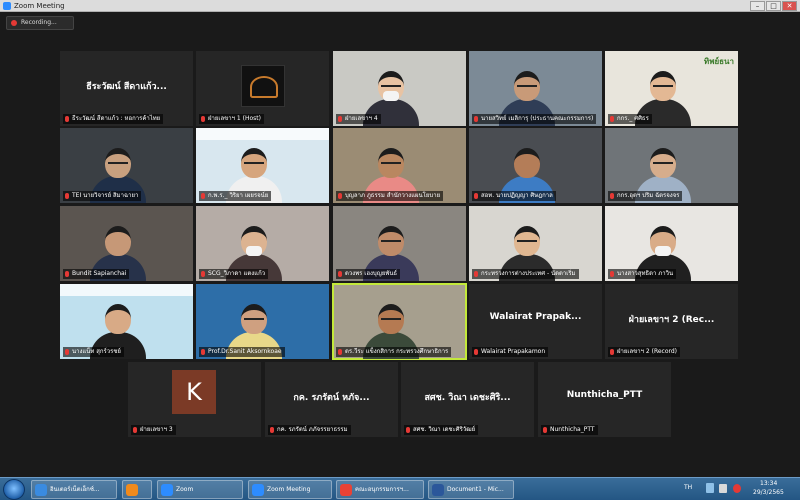 The width and height of the screenshot is (800, 500). Describe the element at coordinates (648, 195) in the screenshot. I see `participant-name: กกร.อุตฯ ปริม ฉัตรจงจร` at that location.